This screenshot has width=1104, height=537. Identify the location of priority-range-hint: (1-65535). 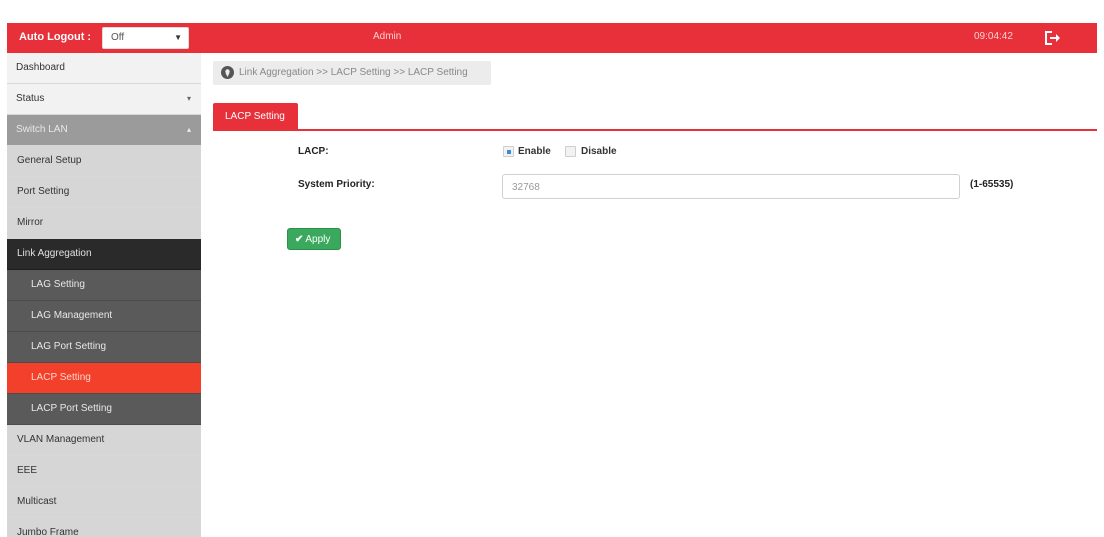
(992, 184).